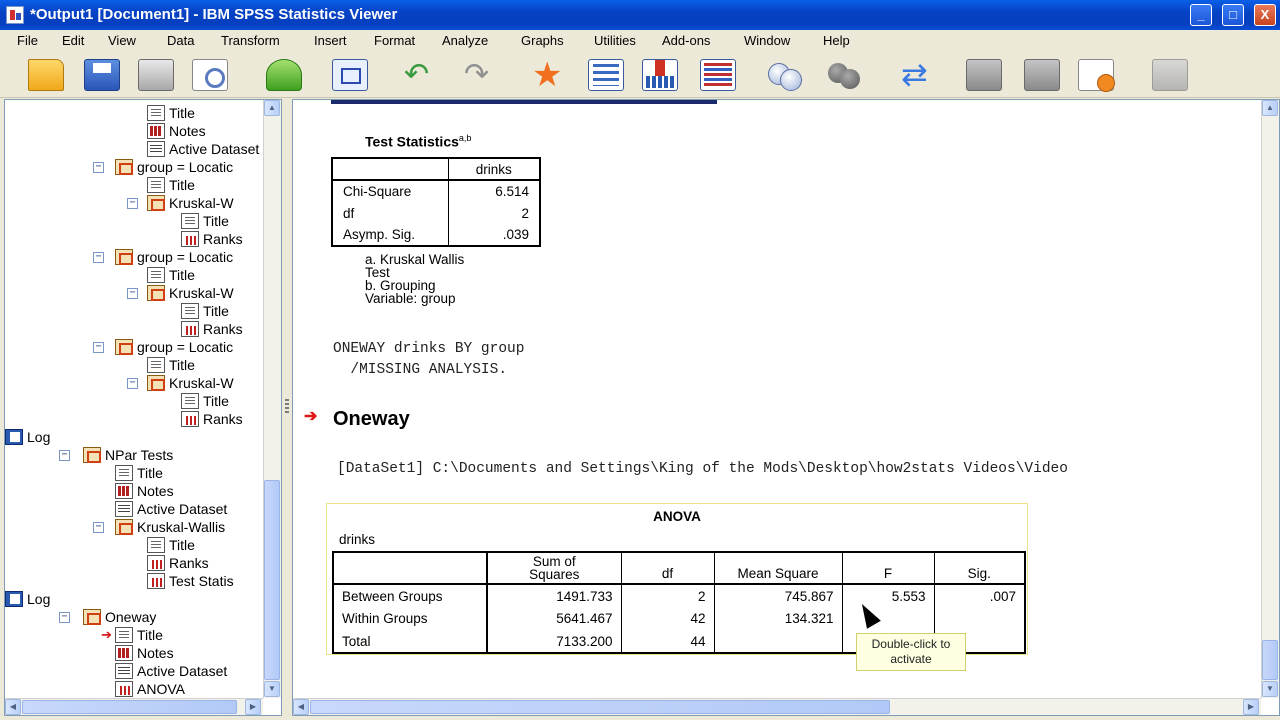 The height and width of the screenshot is (720, 1280). Describe the element at coordinates (156, 75) in the screenshot. I see `print-icon` at that location.